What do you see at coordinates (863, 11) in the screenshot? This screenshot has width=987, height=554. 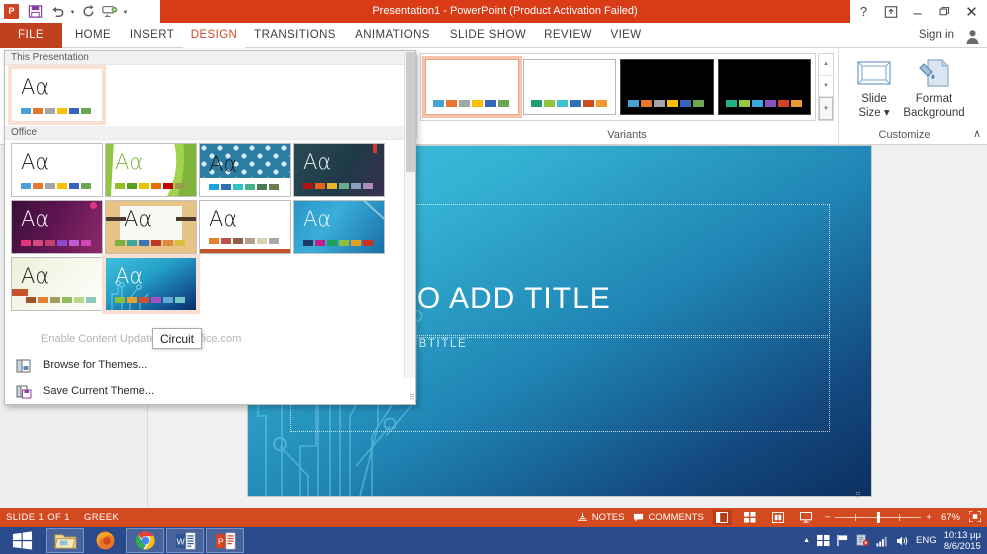 I see `help-button: ?` at bounding box center [863, 11].